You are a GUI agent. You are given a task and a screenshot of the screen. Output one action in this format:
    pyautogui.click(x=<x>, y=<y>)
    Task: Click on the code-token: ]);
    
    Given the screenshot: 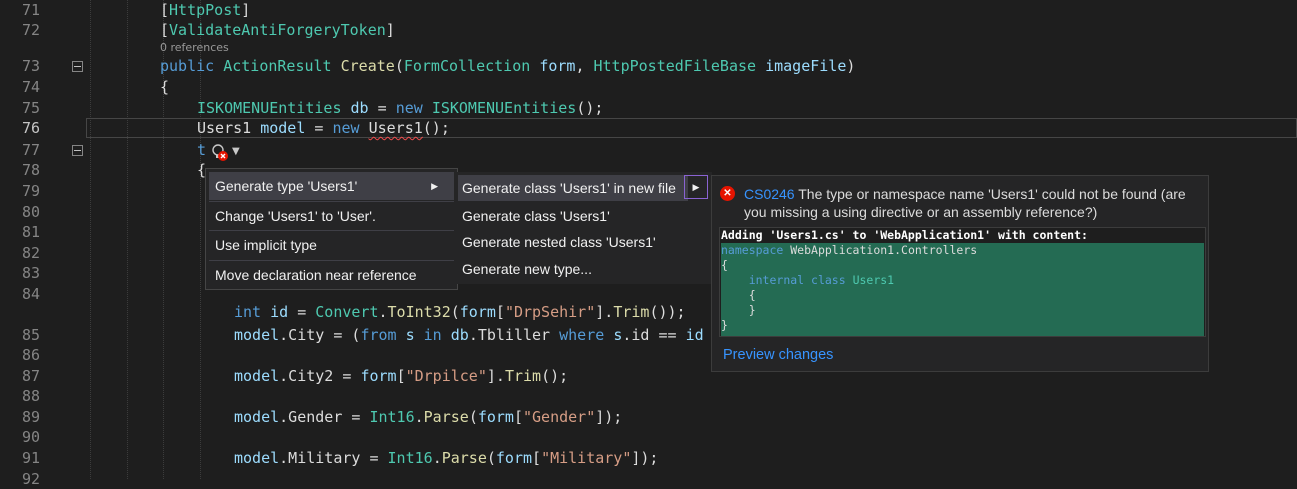 What is the action you would take?
    pyautogui.click(x=609, y=417)
    